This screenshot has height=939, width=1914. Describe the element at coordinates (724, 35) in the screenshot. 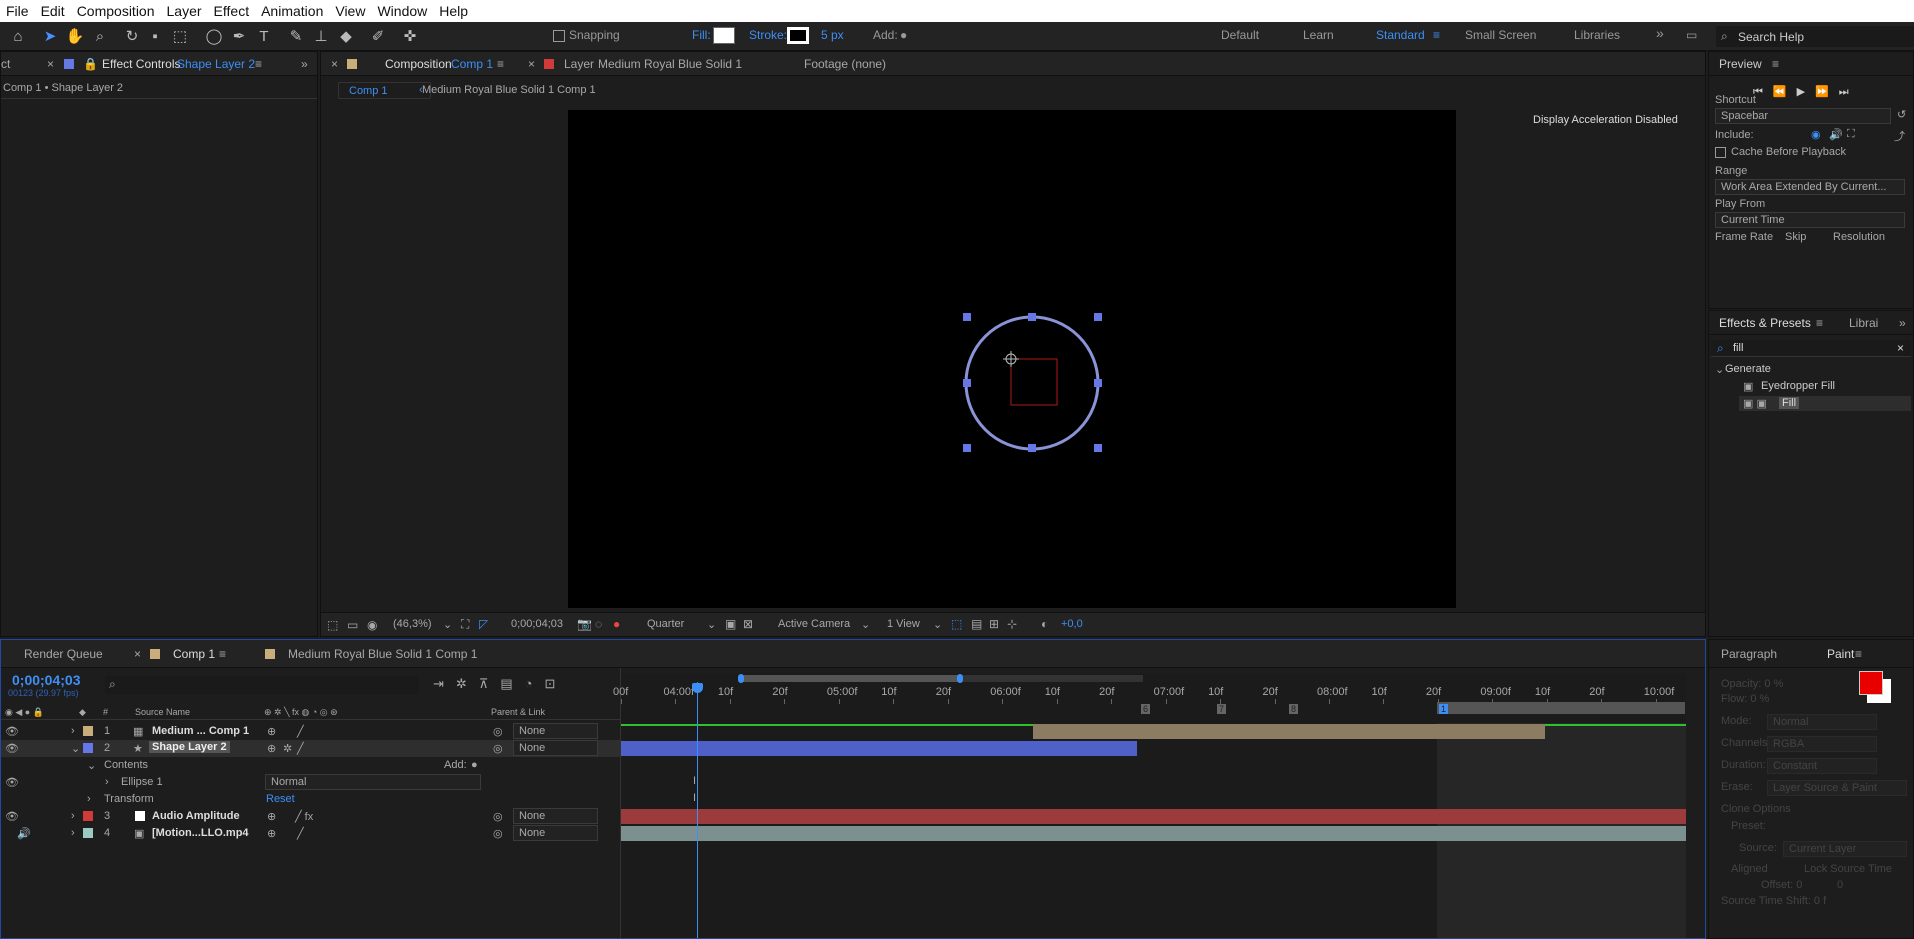

I see `fill-swatch` at that location.